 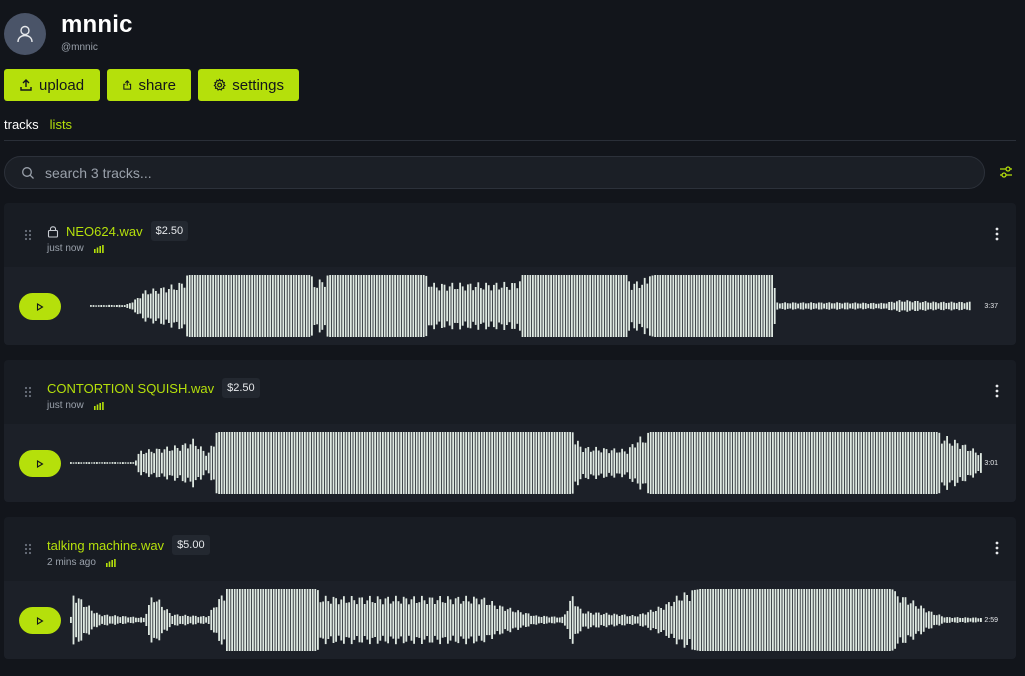 I want to click on search-icon, so click(x=28, y=172).